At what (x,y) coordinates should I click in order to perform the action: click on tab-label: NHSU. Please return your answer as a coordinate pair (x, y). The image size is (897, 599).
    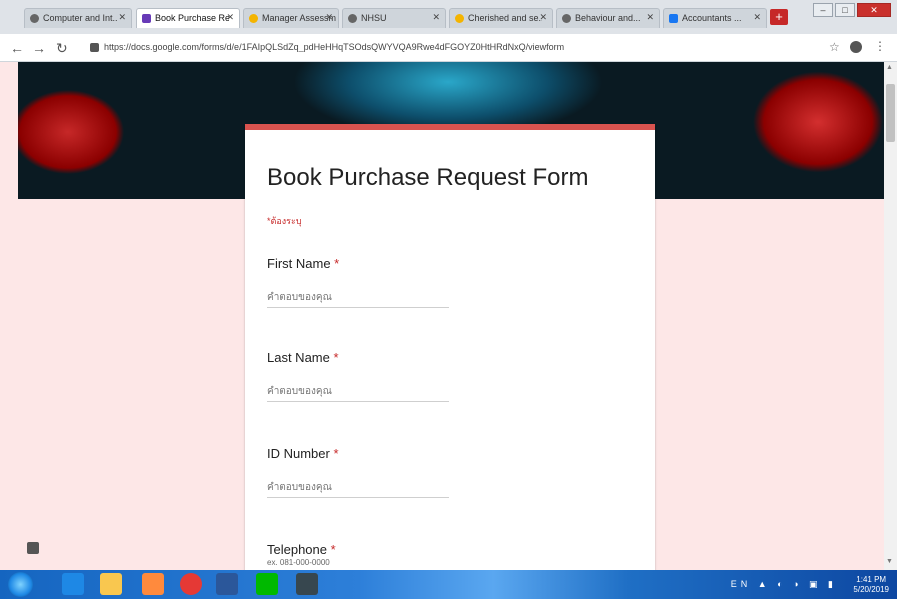
    Looking at the image, I should click on (374, 18).